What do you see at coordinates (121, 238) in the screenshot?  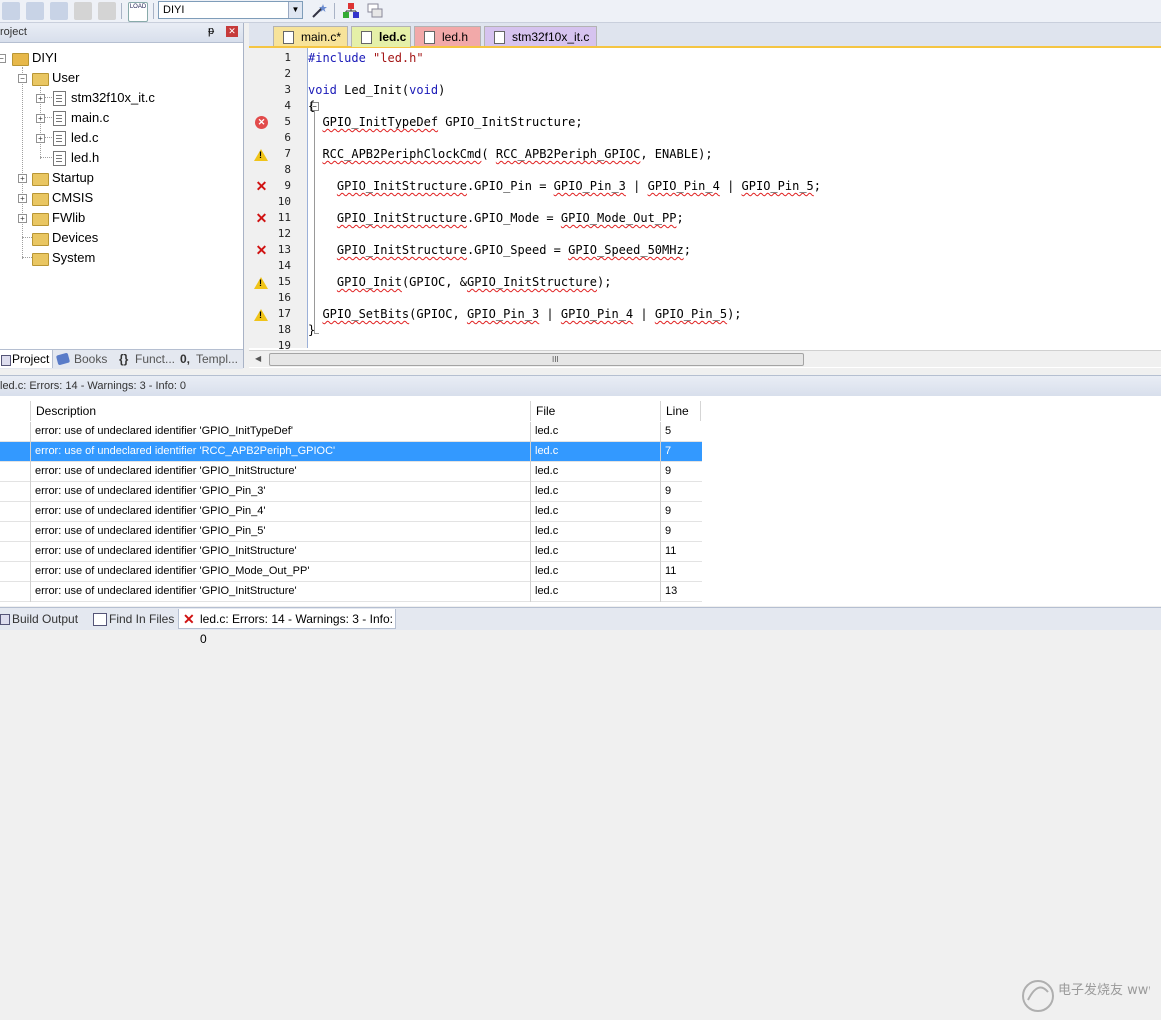 I see `tree-item-folder: Devices` at bounding box center [121, 238].